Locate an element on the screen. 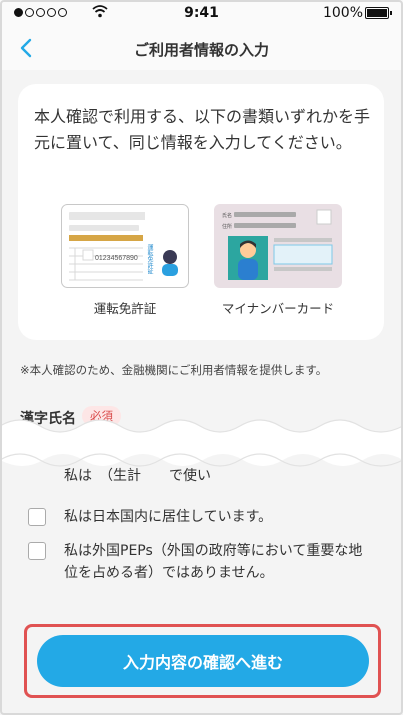 This screenshot has height=715, width=403. omitted-content-separator is located at coordinates (201, 443).